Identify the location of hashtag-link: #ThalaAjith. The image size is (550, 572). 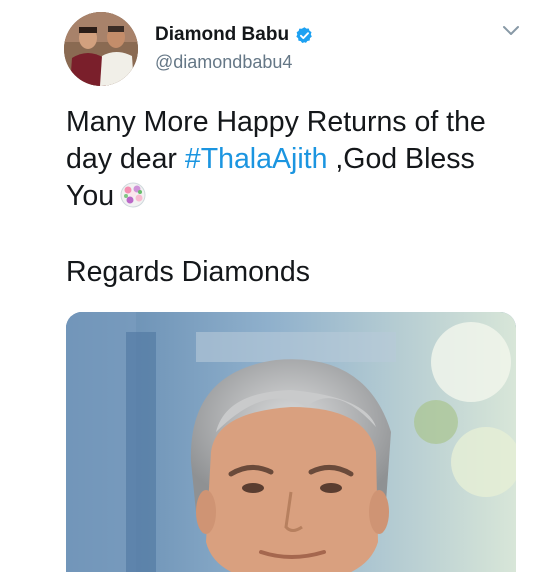
(256, 159).